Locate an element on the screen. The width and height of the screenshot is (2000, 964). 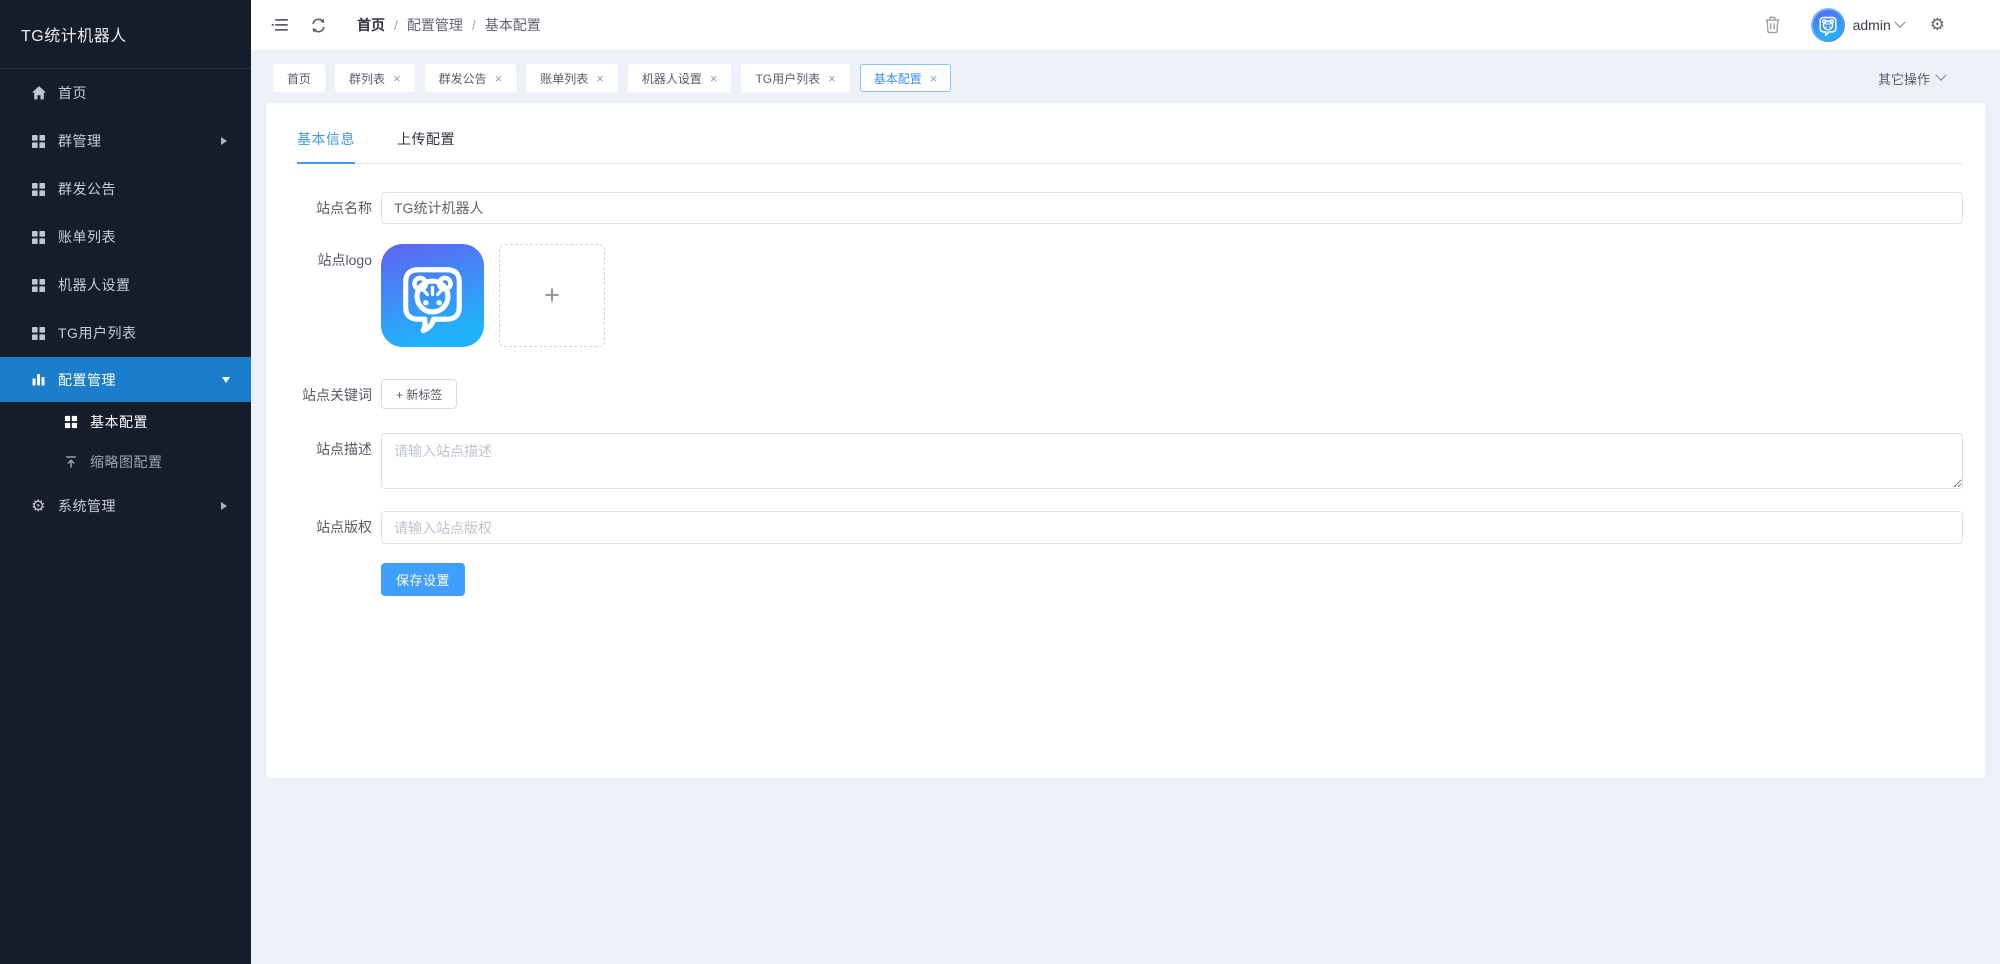
sidebar-toggle-icon is located at coordinates (280, 25).